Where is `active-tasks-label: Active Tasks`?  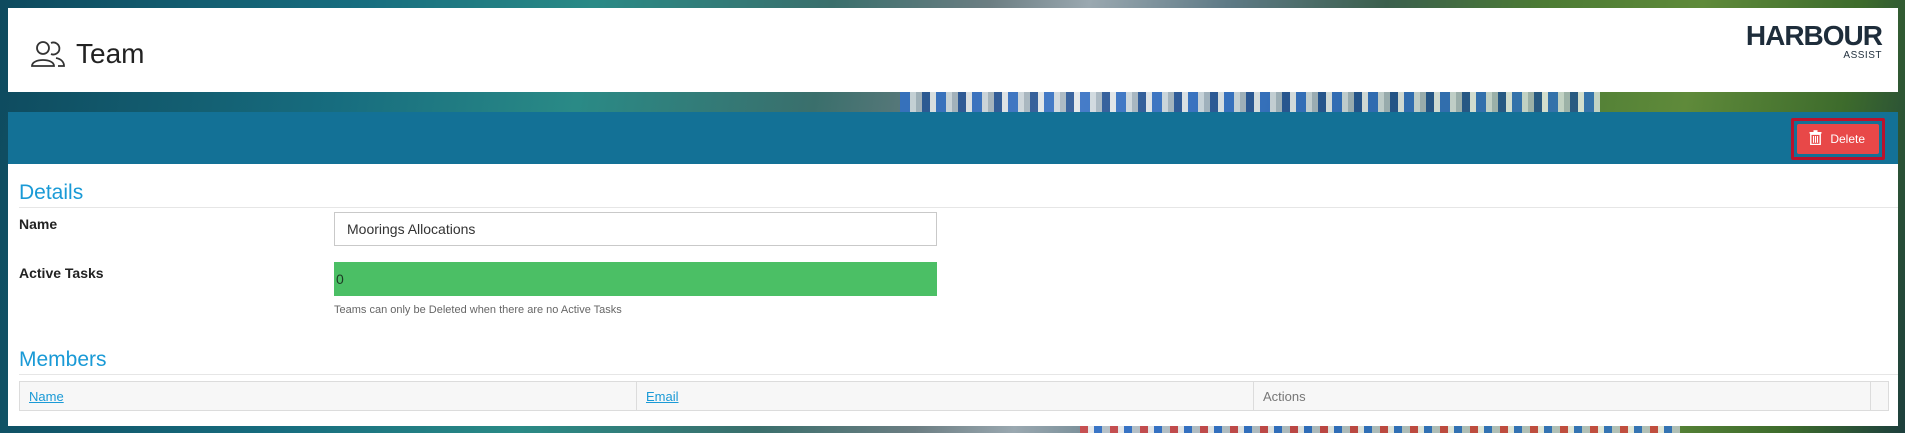
active-tasks-label: Active Tasks is located at coordinates (61, 273).